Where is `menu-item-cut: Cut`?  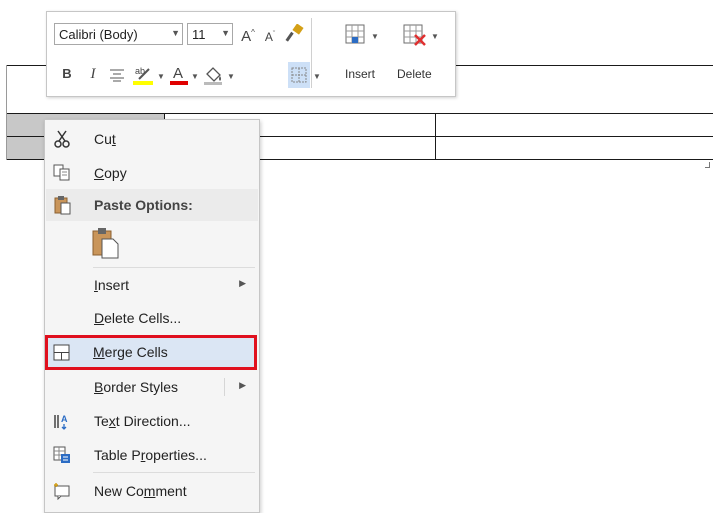
menu-item-cut: Cut is located at coordinates (152, 139).